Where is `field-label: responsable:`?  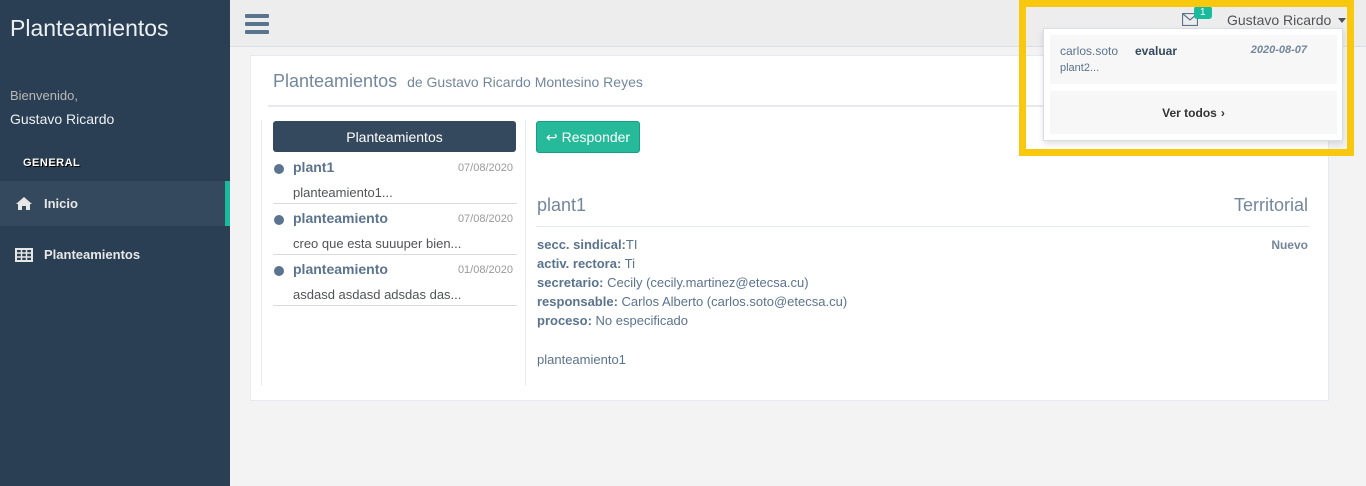
field-label: responsable: is located at coordinates (577, 301).